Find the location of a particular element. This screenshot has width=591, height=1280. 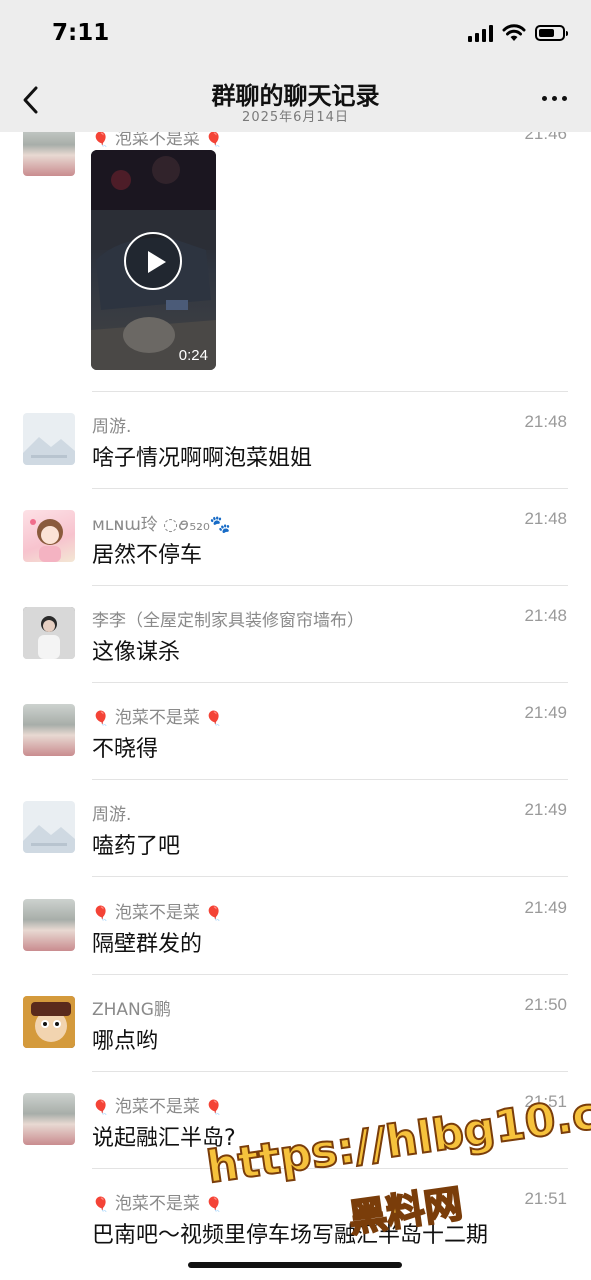

sender-name: ZHANG鹏 is located at coordinates (131, 1010).